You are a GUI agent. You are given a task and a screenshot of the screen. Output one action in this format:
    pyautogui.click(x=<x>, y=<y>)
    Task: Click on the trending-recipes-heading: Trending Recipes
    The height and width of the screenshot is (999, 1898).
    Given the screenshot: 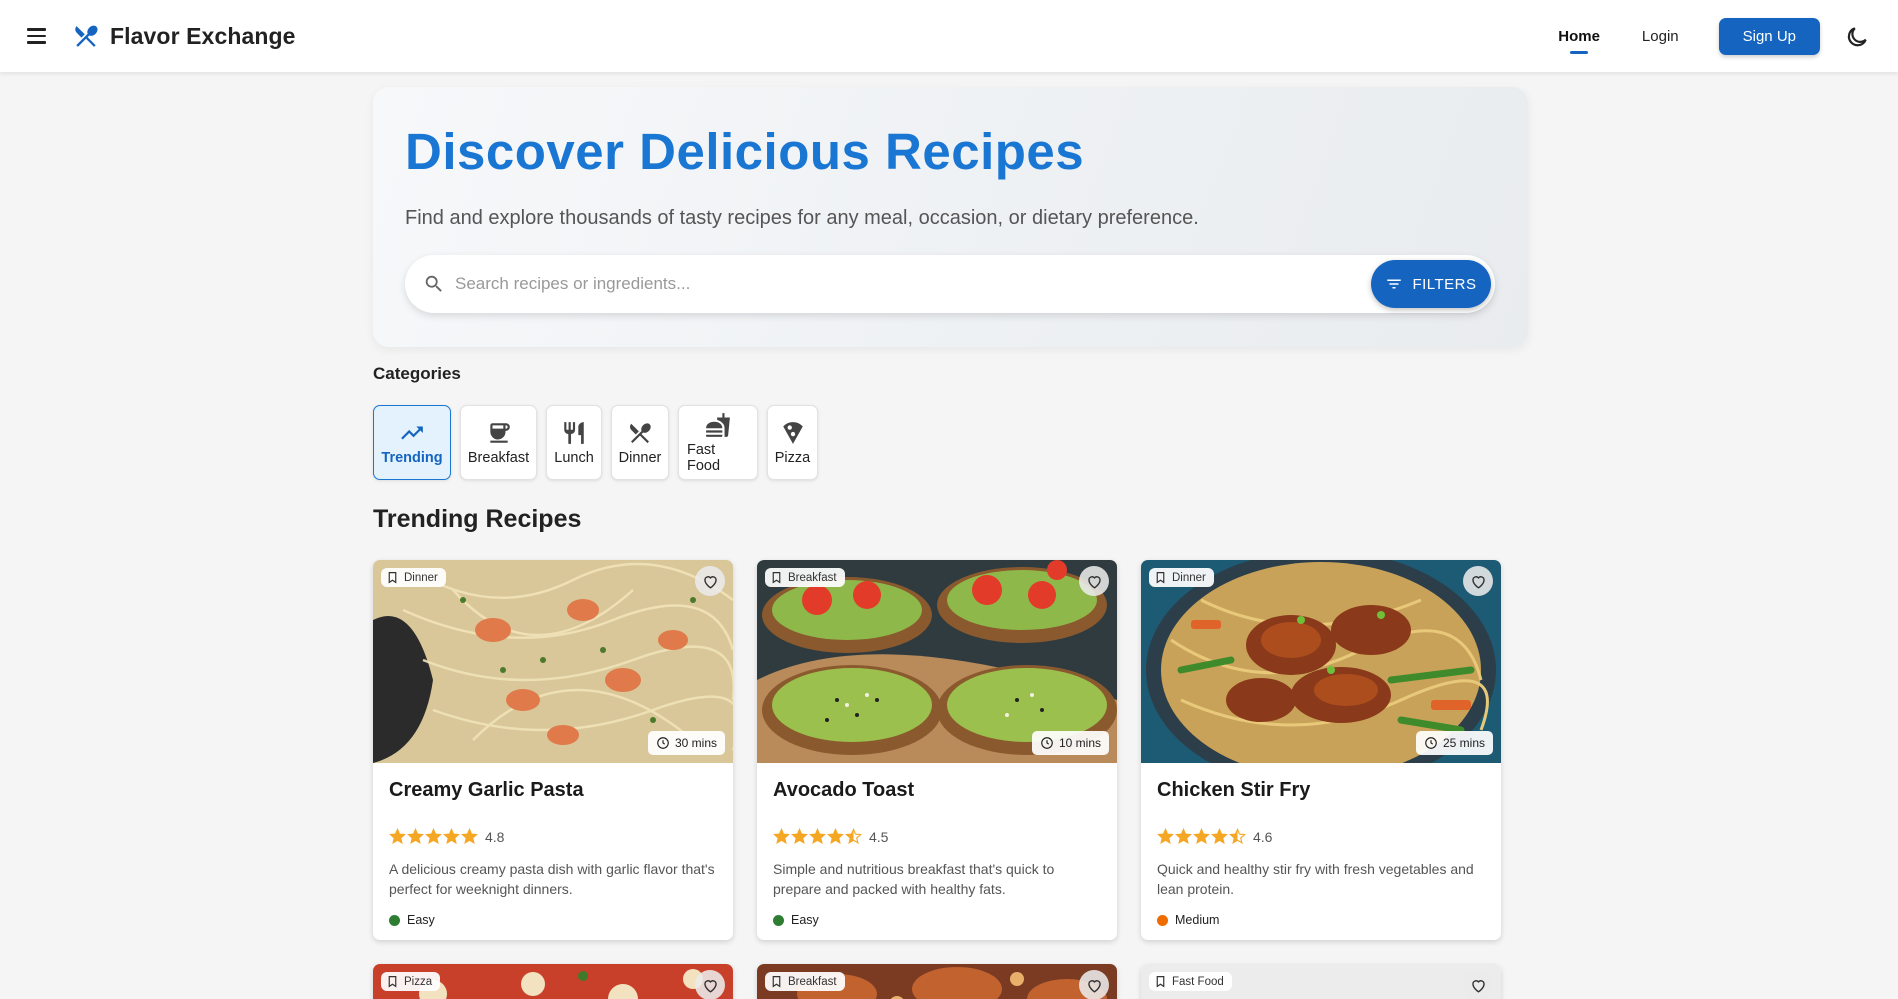 What is the action you would take?
    pyautogui.click(x=477, y=519)
    